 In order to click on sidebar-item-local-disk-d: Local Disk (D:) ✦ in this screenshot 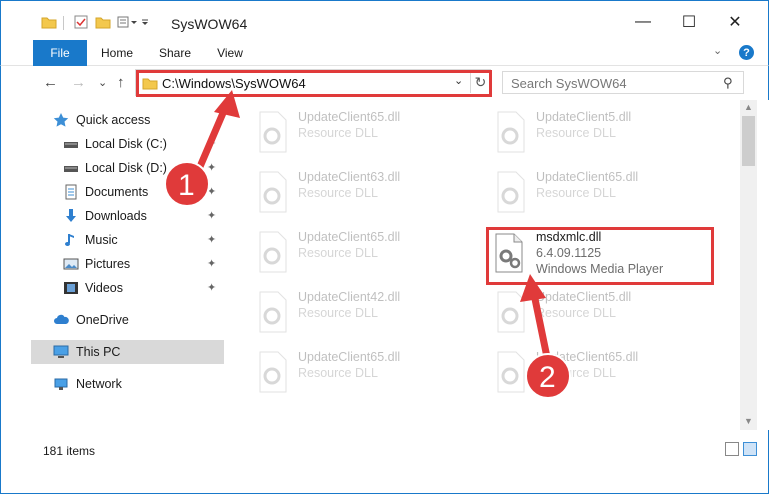, I will do `click(112, 168)`.